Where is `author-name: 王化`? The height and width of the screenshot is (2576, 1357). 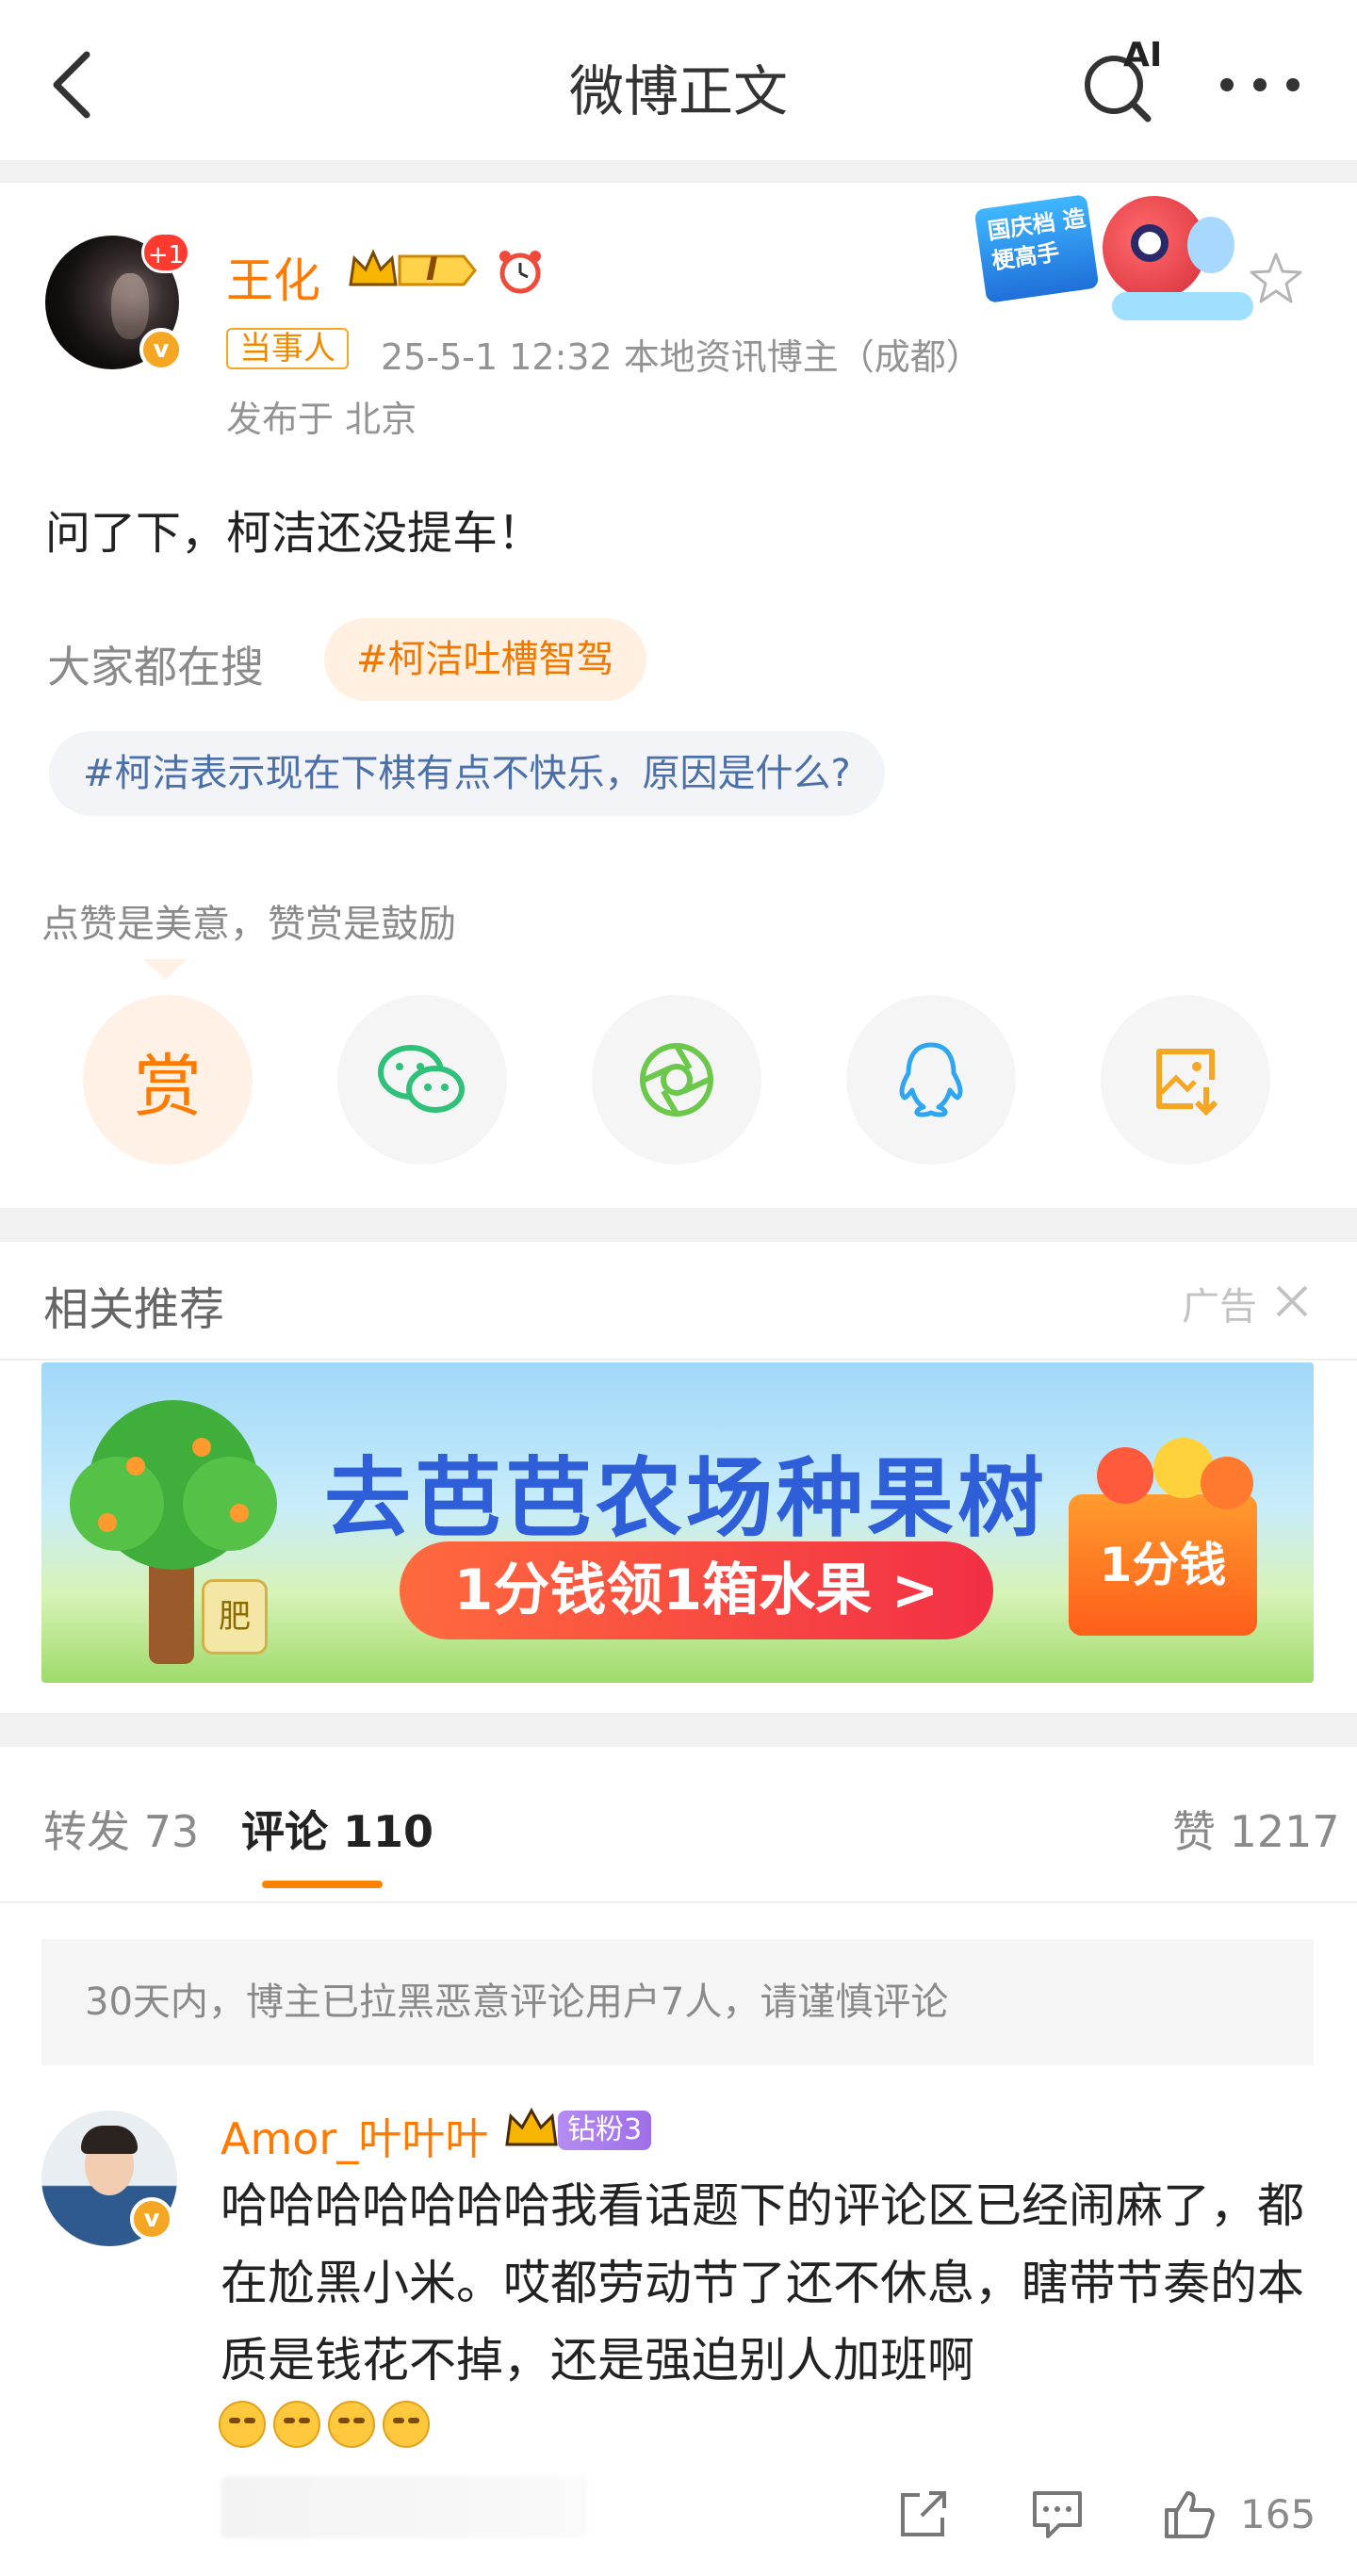 author-name: 王化 is located at coordinates (273, 277).